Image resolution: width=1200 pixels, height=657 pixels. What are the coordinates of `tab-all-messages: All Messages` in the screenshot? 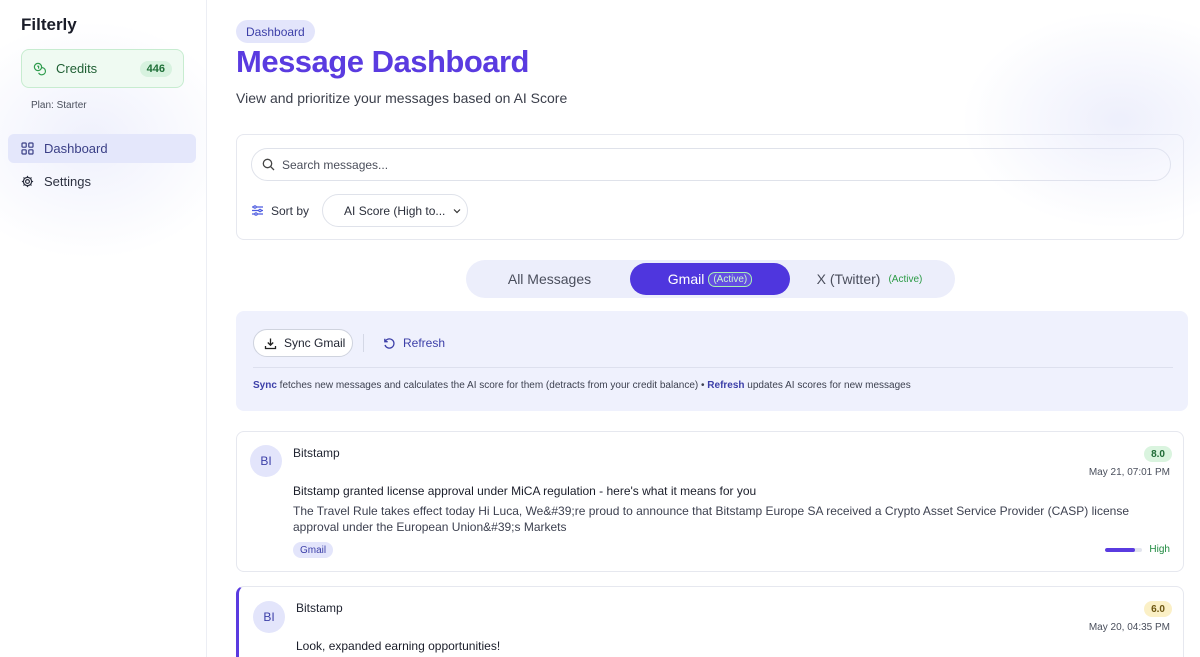 It's located at (549, 279).